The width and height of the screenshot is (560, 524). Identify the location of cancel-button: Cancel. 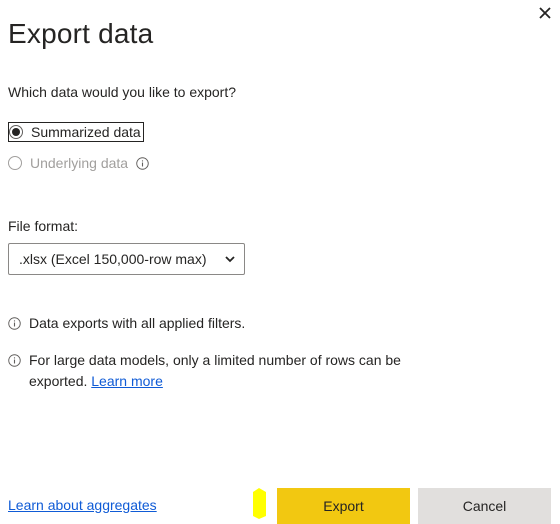
(484, 506).